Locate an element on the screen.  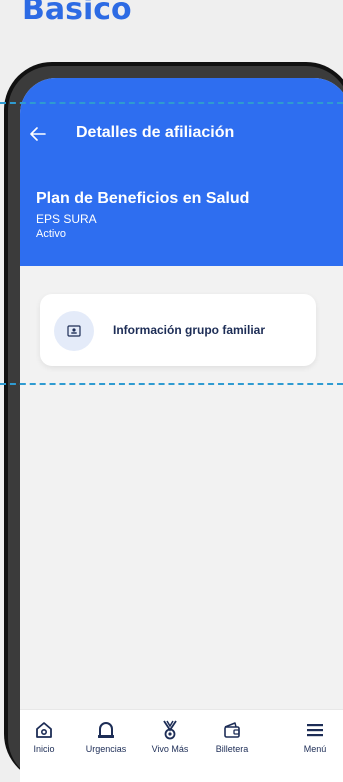
nav-item-billetera: Billetera is located at coordinates (232, 737).